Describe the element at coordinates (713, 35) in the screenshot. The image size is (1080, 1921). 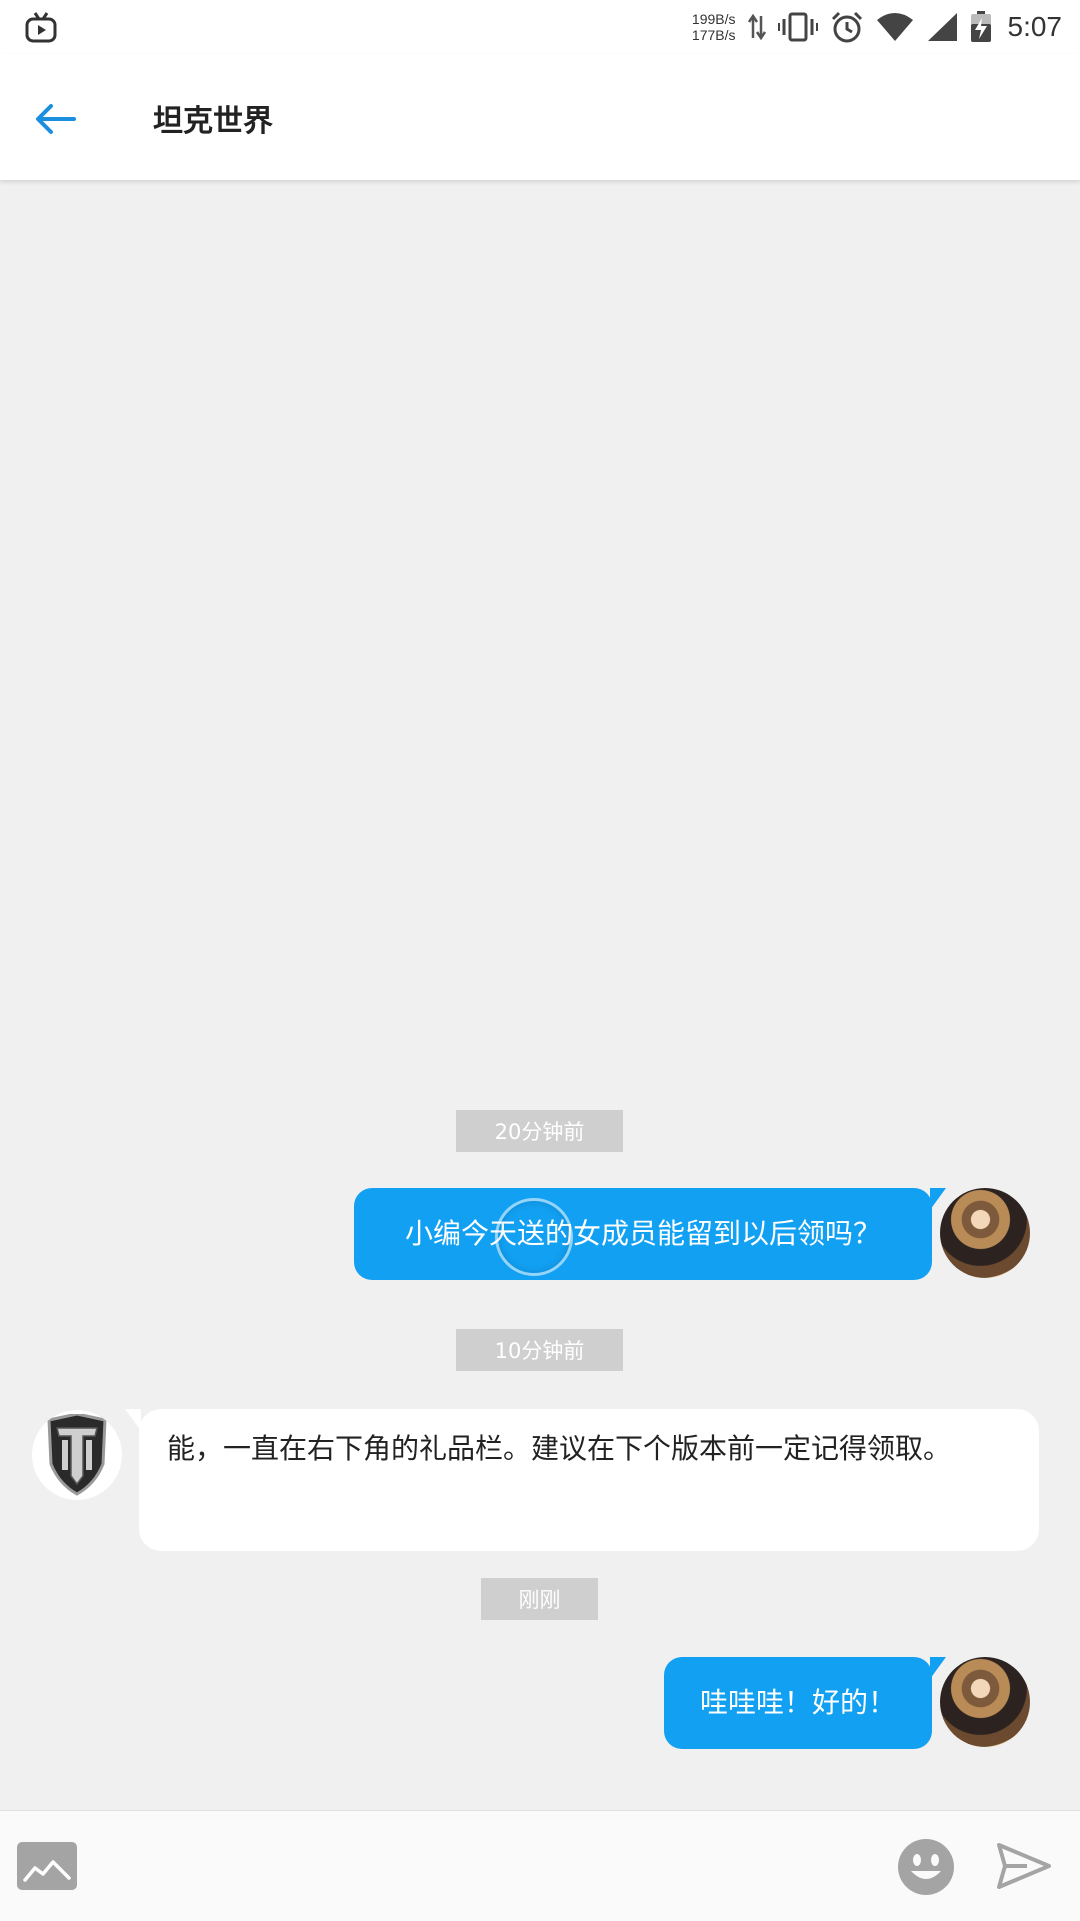
I see `net-down-speed: 177B/s` at that location.